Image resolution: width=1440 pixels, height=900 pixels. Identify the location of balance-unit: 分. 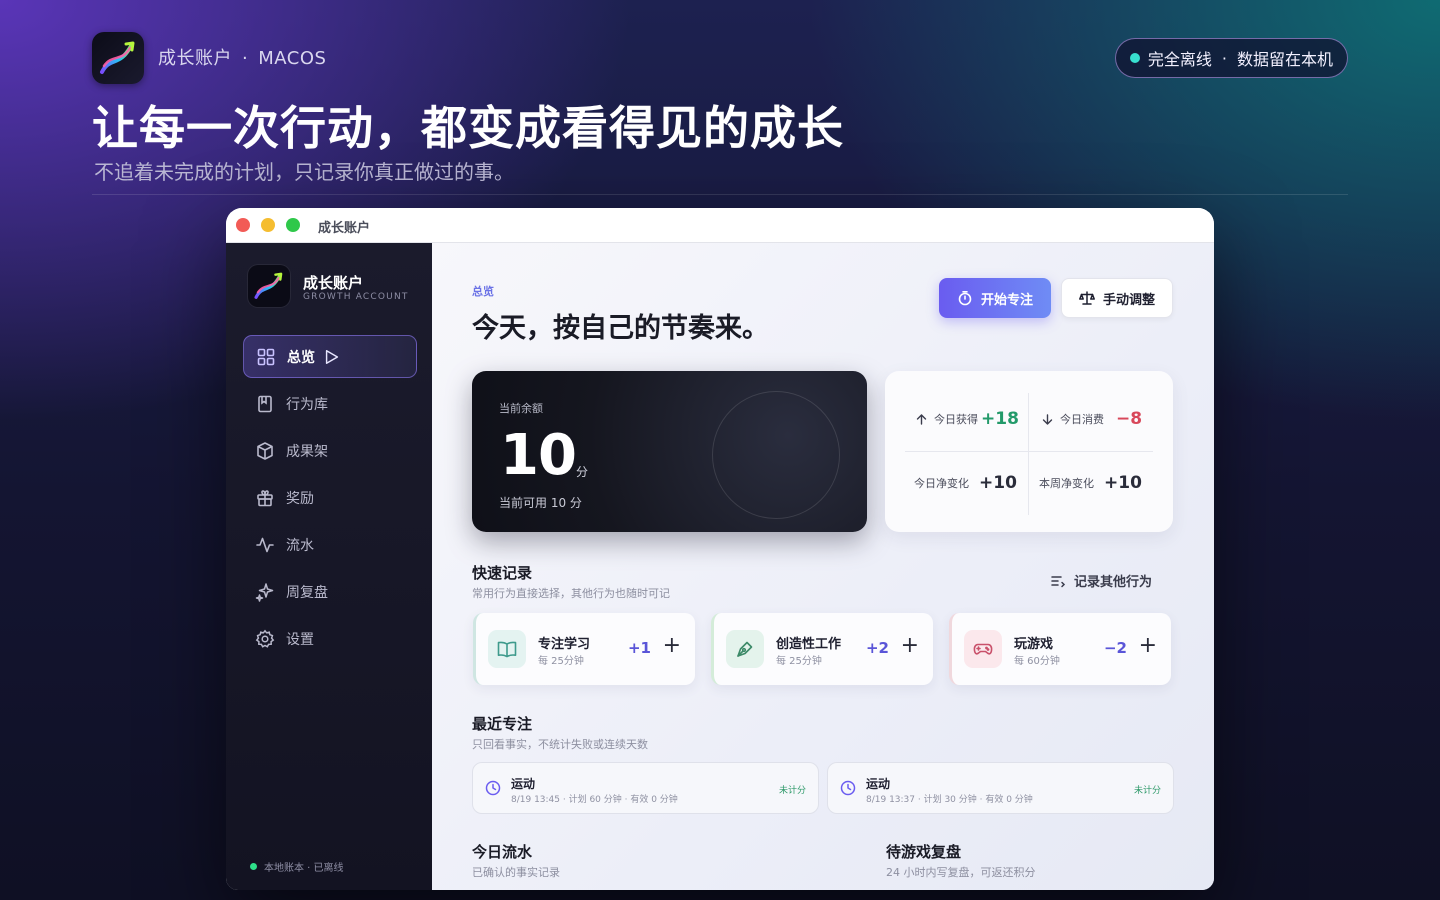
(582, 472).